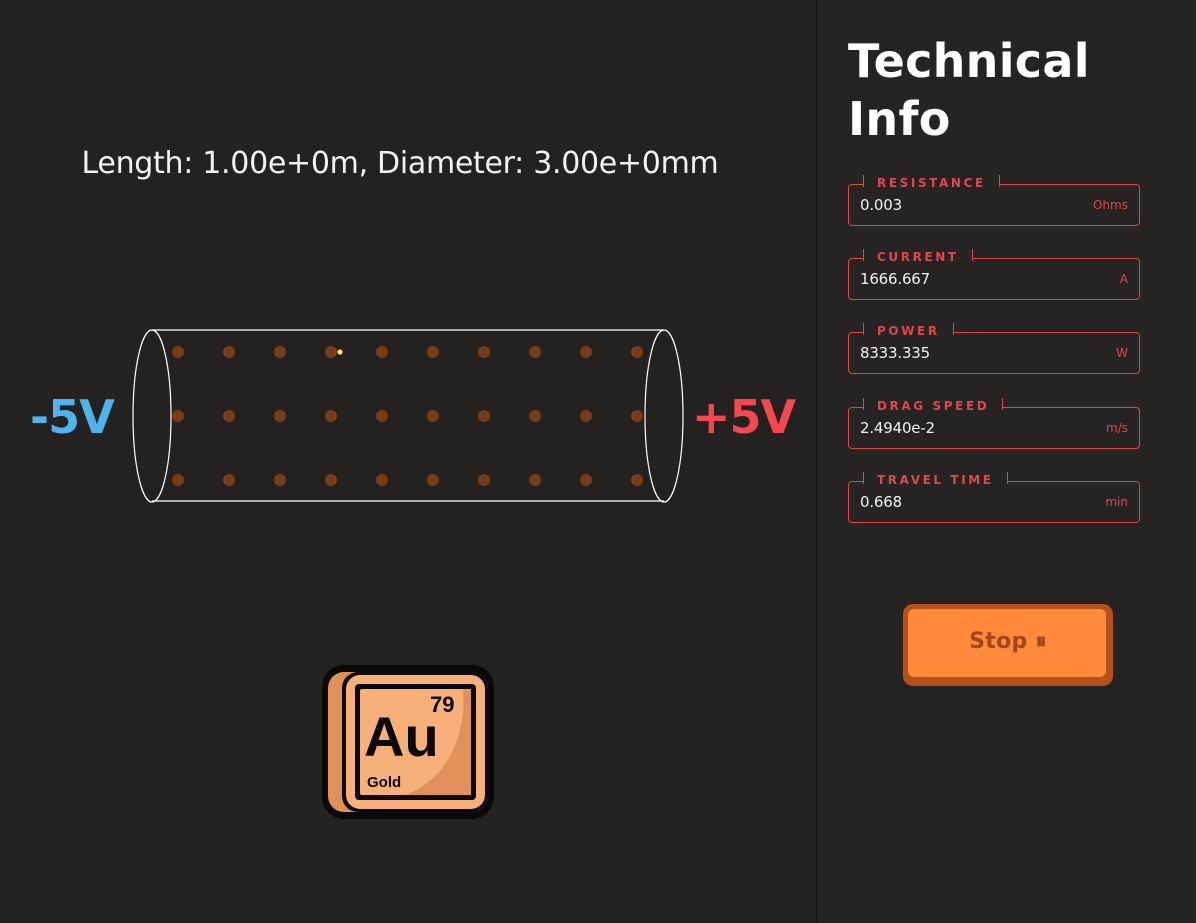 This screenshot has width=1196, height=923. Describe the element at coordinates (935, 480) in the screenshot. I see `travel-time-label: TRAVEL TIME` at that location.